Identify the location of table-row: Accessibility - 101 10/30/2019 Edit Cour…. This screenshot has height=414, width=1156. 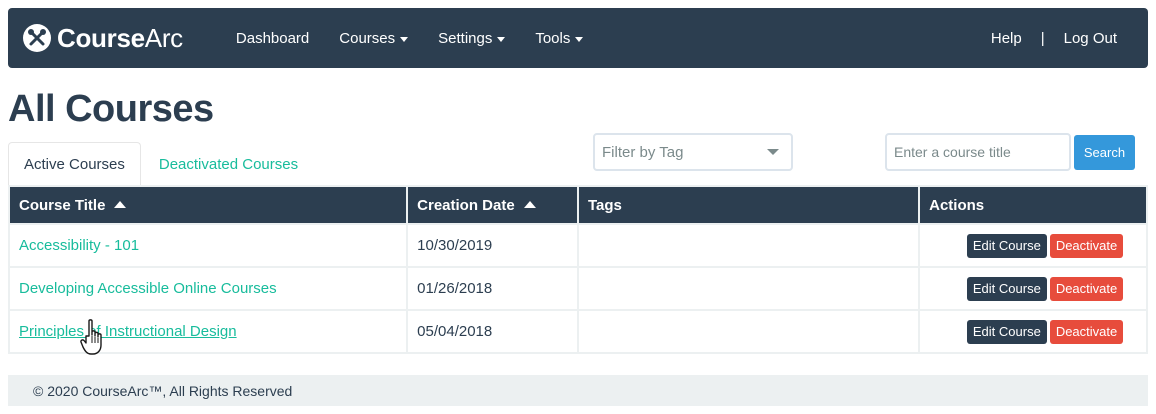
(577, 245).